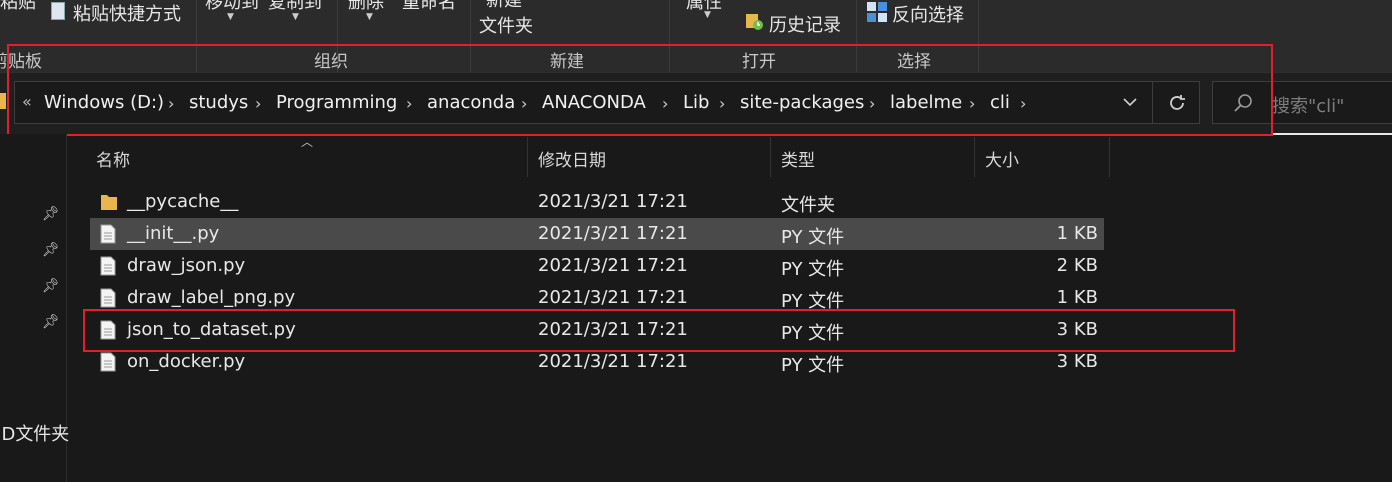  Describe the element at coordinates (230, 17) in the screenshot. I see `move-to-dropdown-icon: ▼` at that location.